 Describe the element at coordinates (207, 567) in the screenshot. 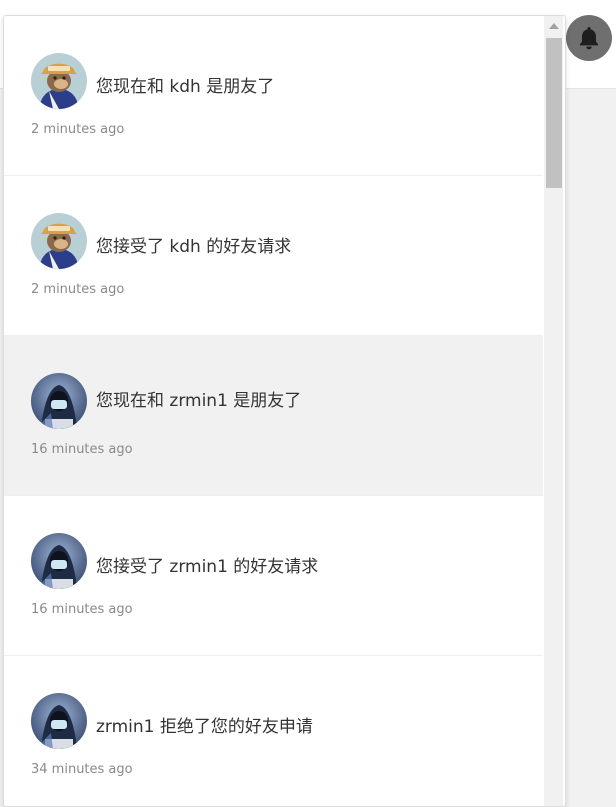

I see `notification-message: 您接受了 zrmin1 的好友请求` at that location.